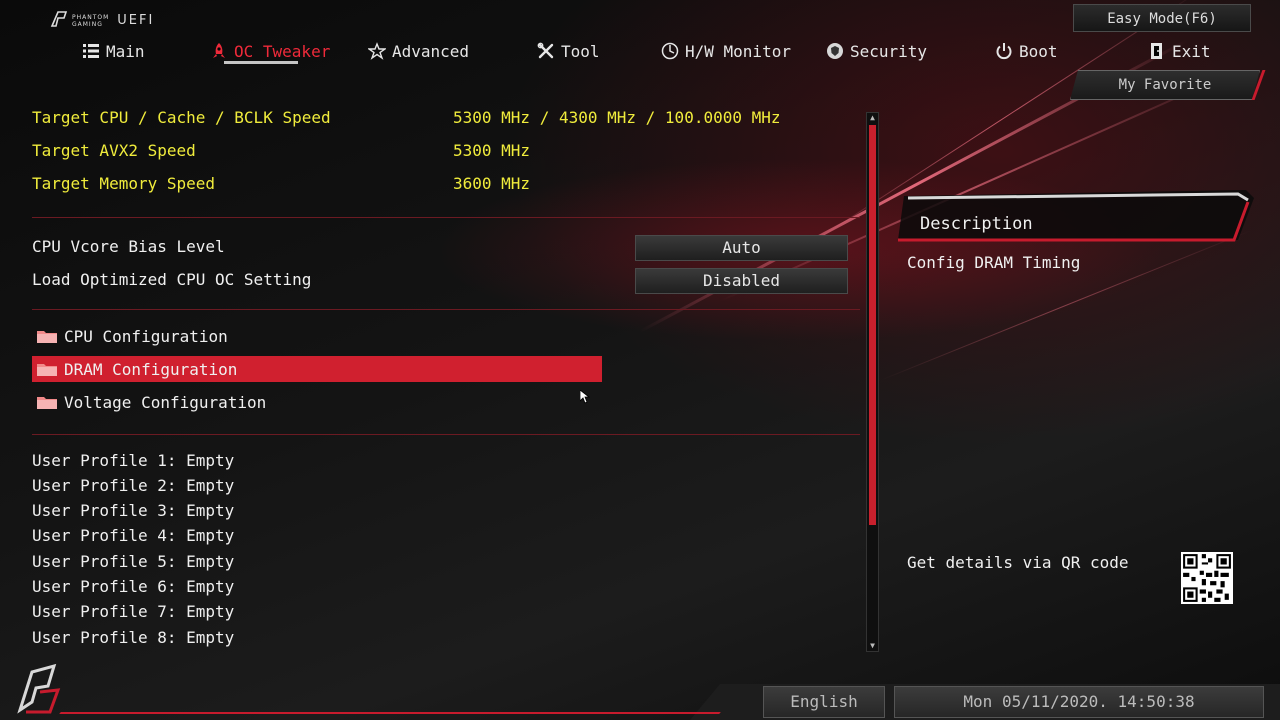  I want to click on user-profile-1: User Profile 1: Empty, so click(133, 460).